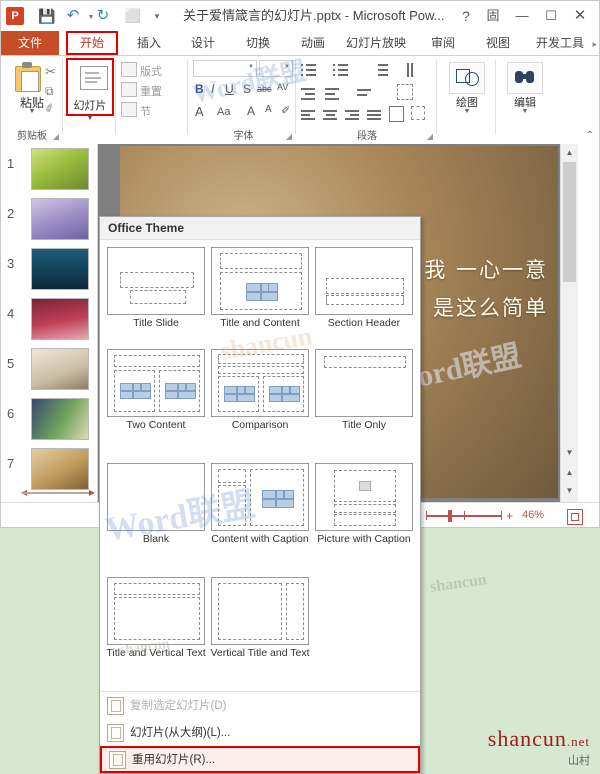 The image size is (600, 774). I want to click on slide-text-line-1: 我 一心一意, so click(486, 269).